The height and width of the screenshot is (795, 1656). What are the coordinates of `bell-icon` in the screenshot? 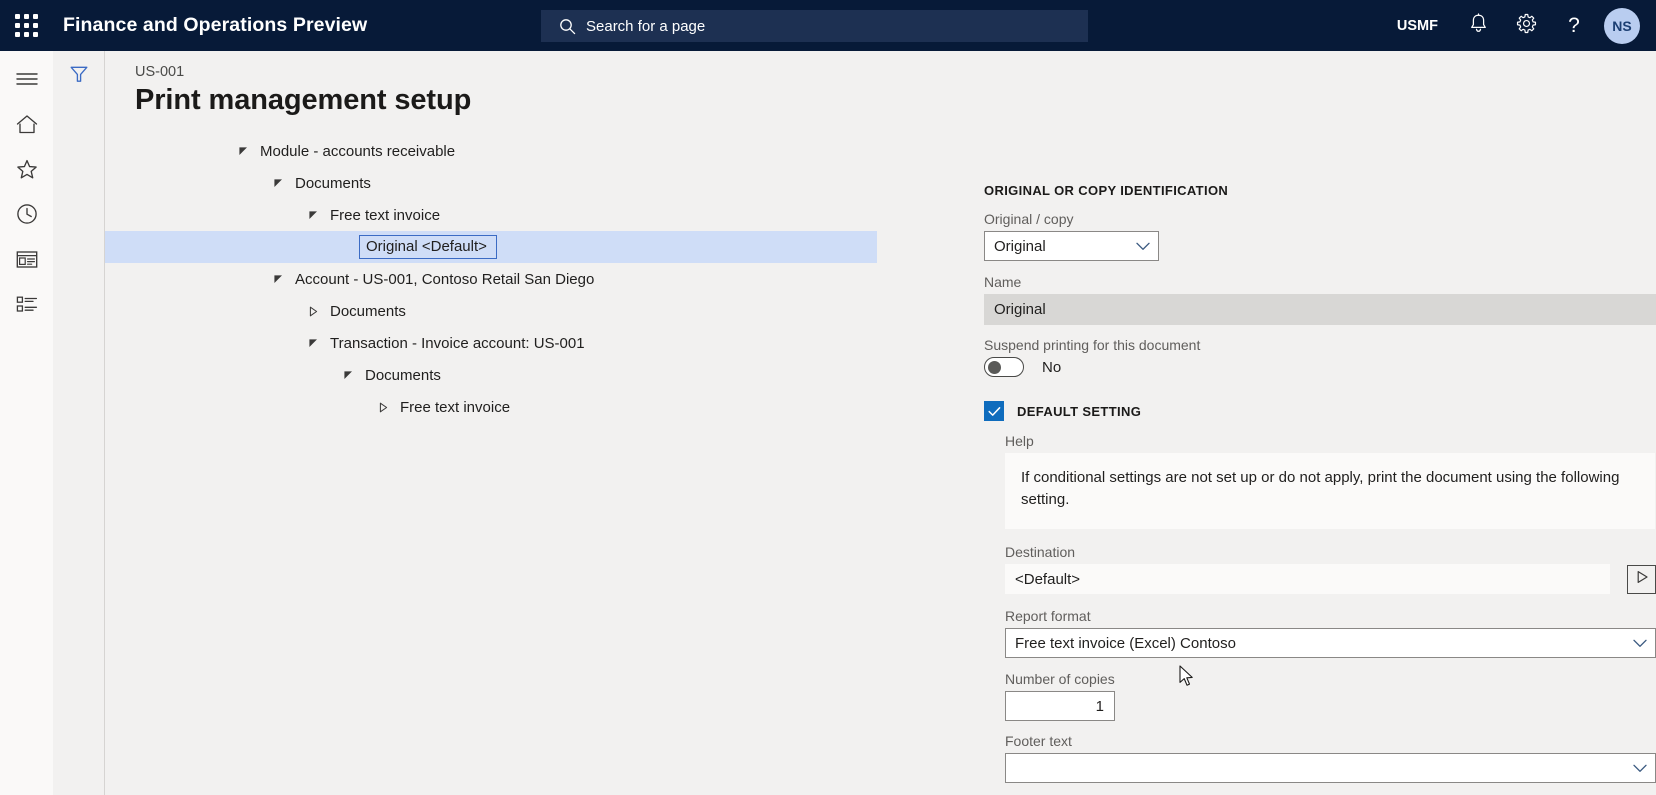 It's located at (1478, 25).